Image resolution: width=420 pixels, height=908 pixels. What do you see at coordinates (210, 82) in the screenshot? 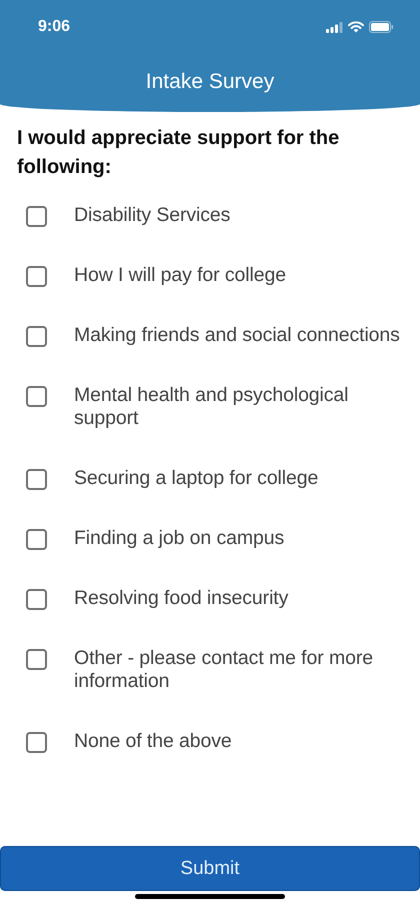
I see `screen-title: Intake Survey` at bounding box center [210, 82].